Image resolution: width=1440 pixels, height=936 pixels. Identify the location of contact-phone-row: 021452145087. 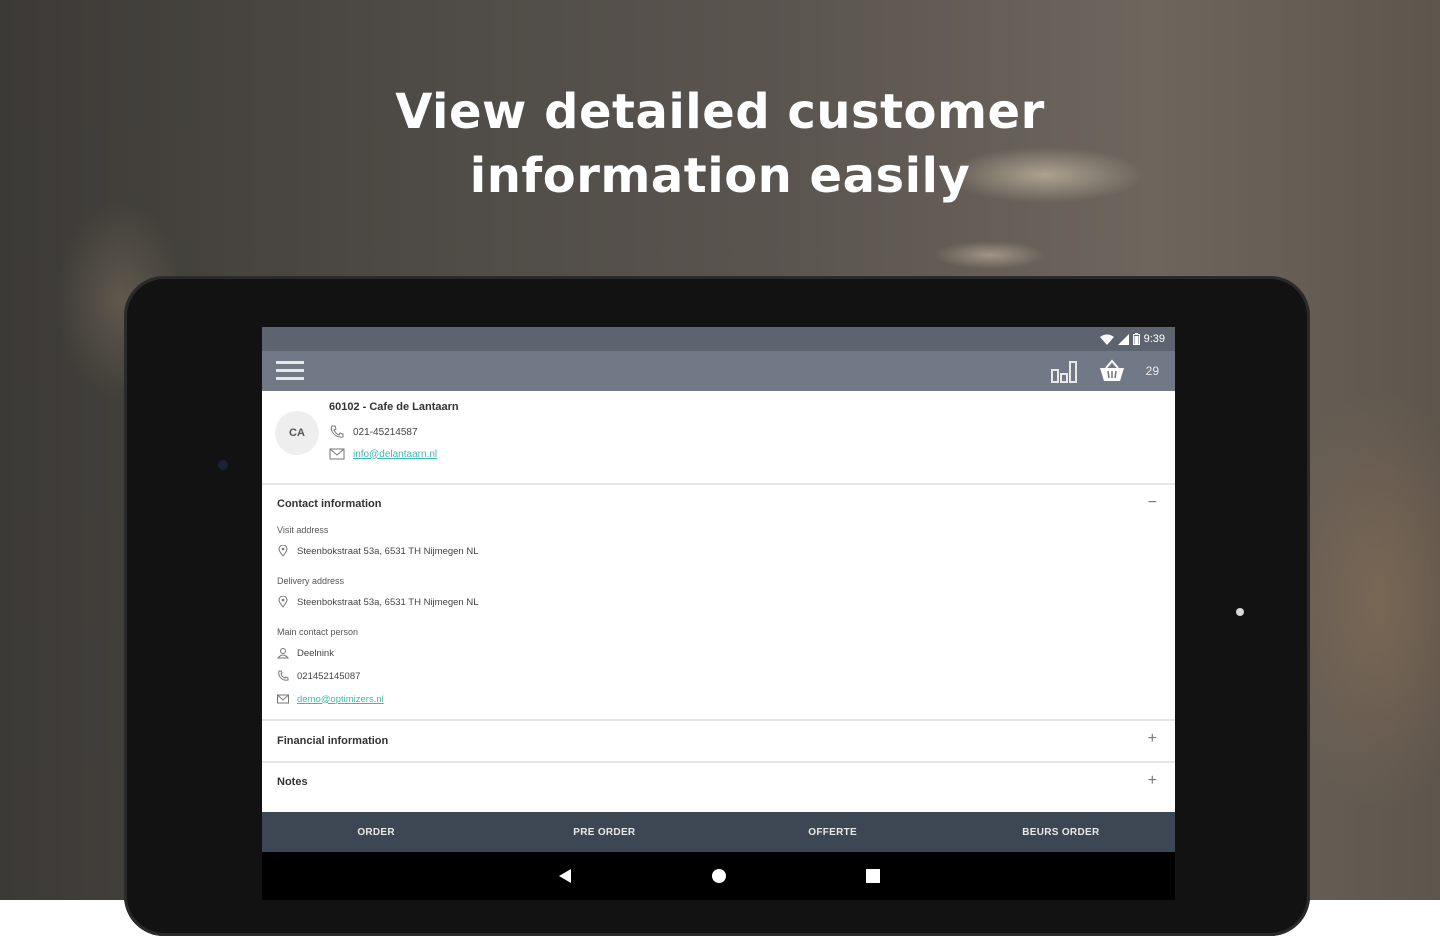
(318, 676).